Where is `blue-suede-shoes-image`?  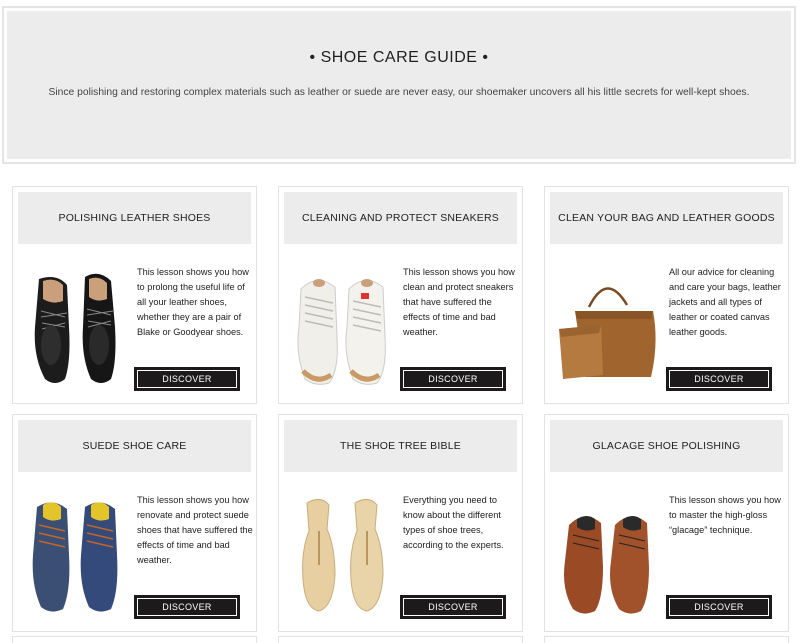
blue-suede-shoes-image is located at coordinates (77, 556).